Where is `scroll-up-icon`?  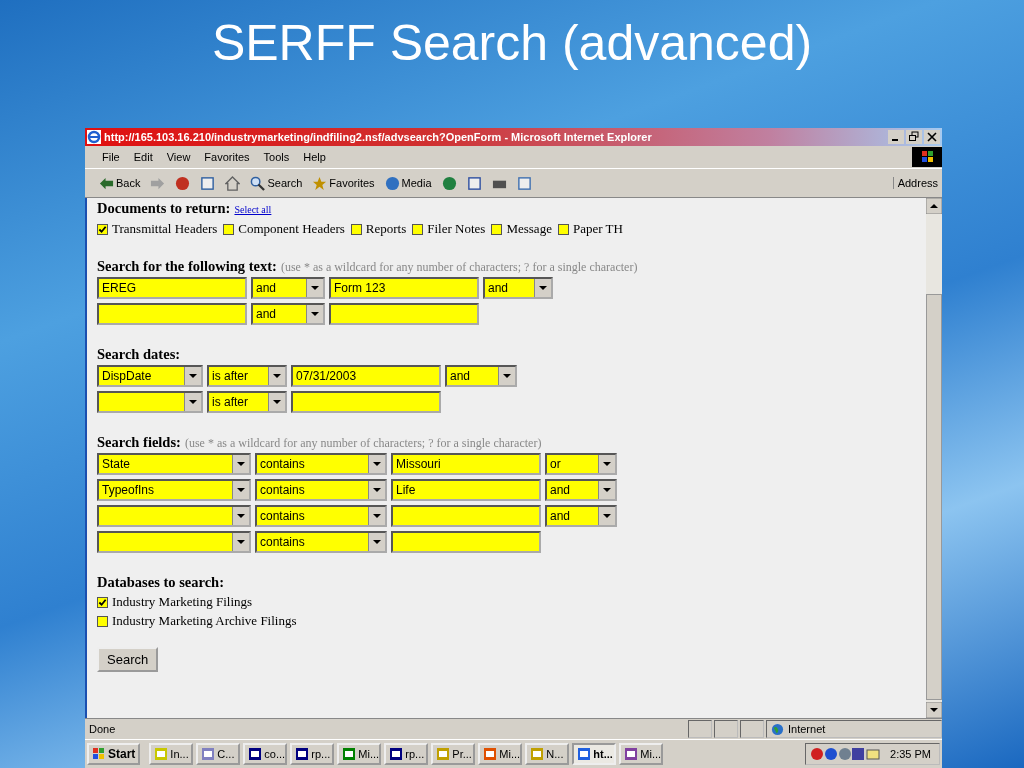
scroll-up-icon is located at coordinates (934, 206).